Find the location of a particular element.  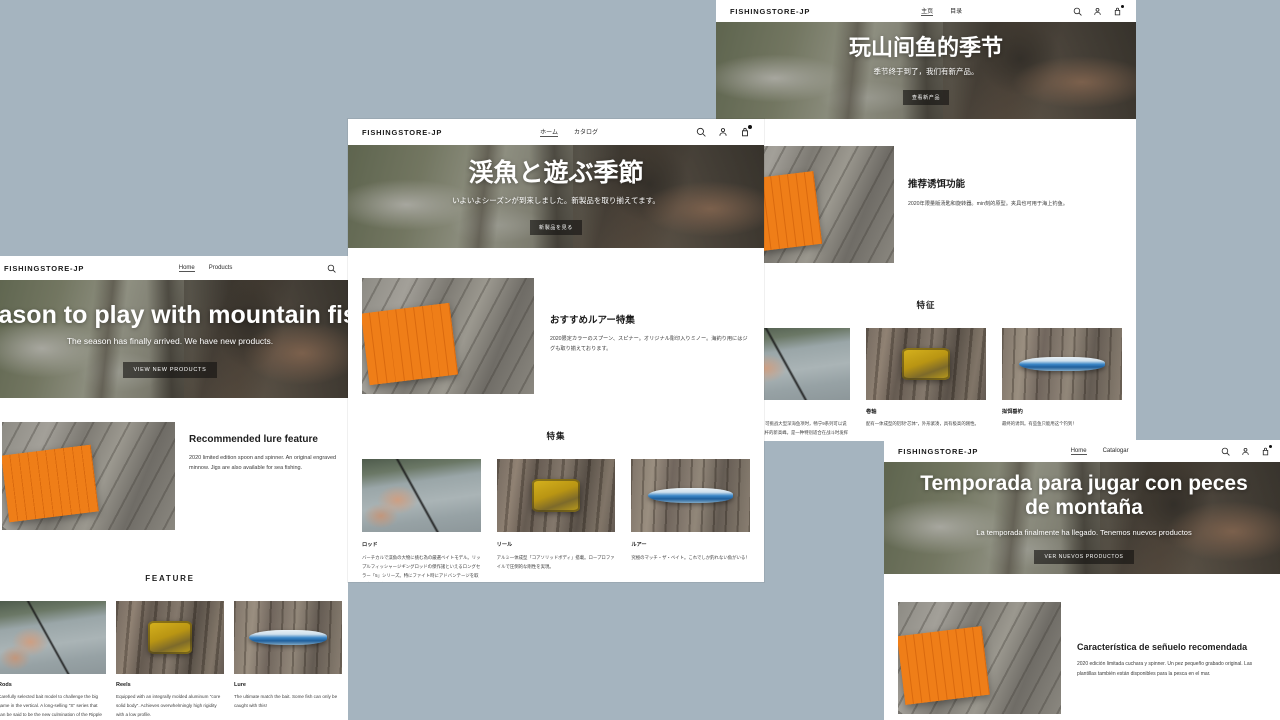

main-nav: Home Catalogar is located at coordinates (1099, 451).